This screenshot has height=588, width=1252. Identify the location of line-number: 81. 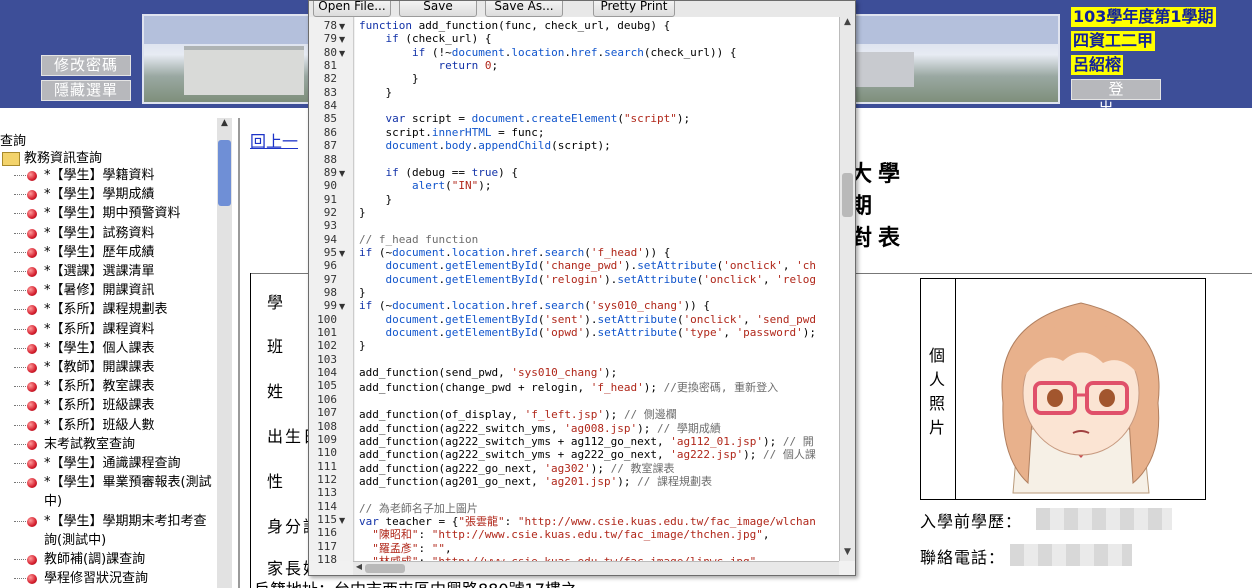
(330, 66).